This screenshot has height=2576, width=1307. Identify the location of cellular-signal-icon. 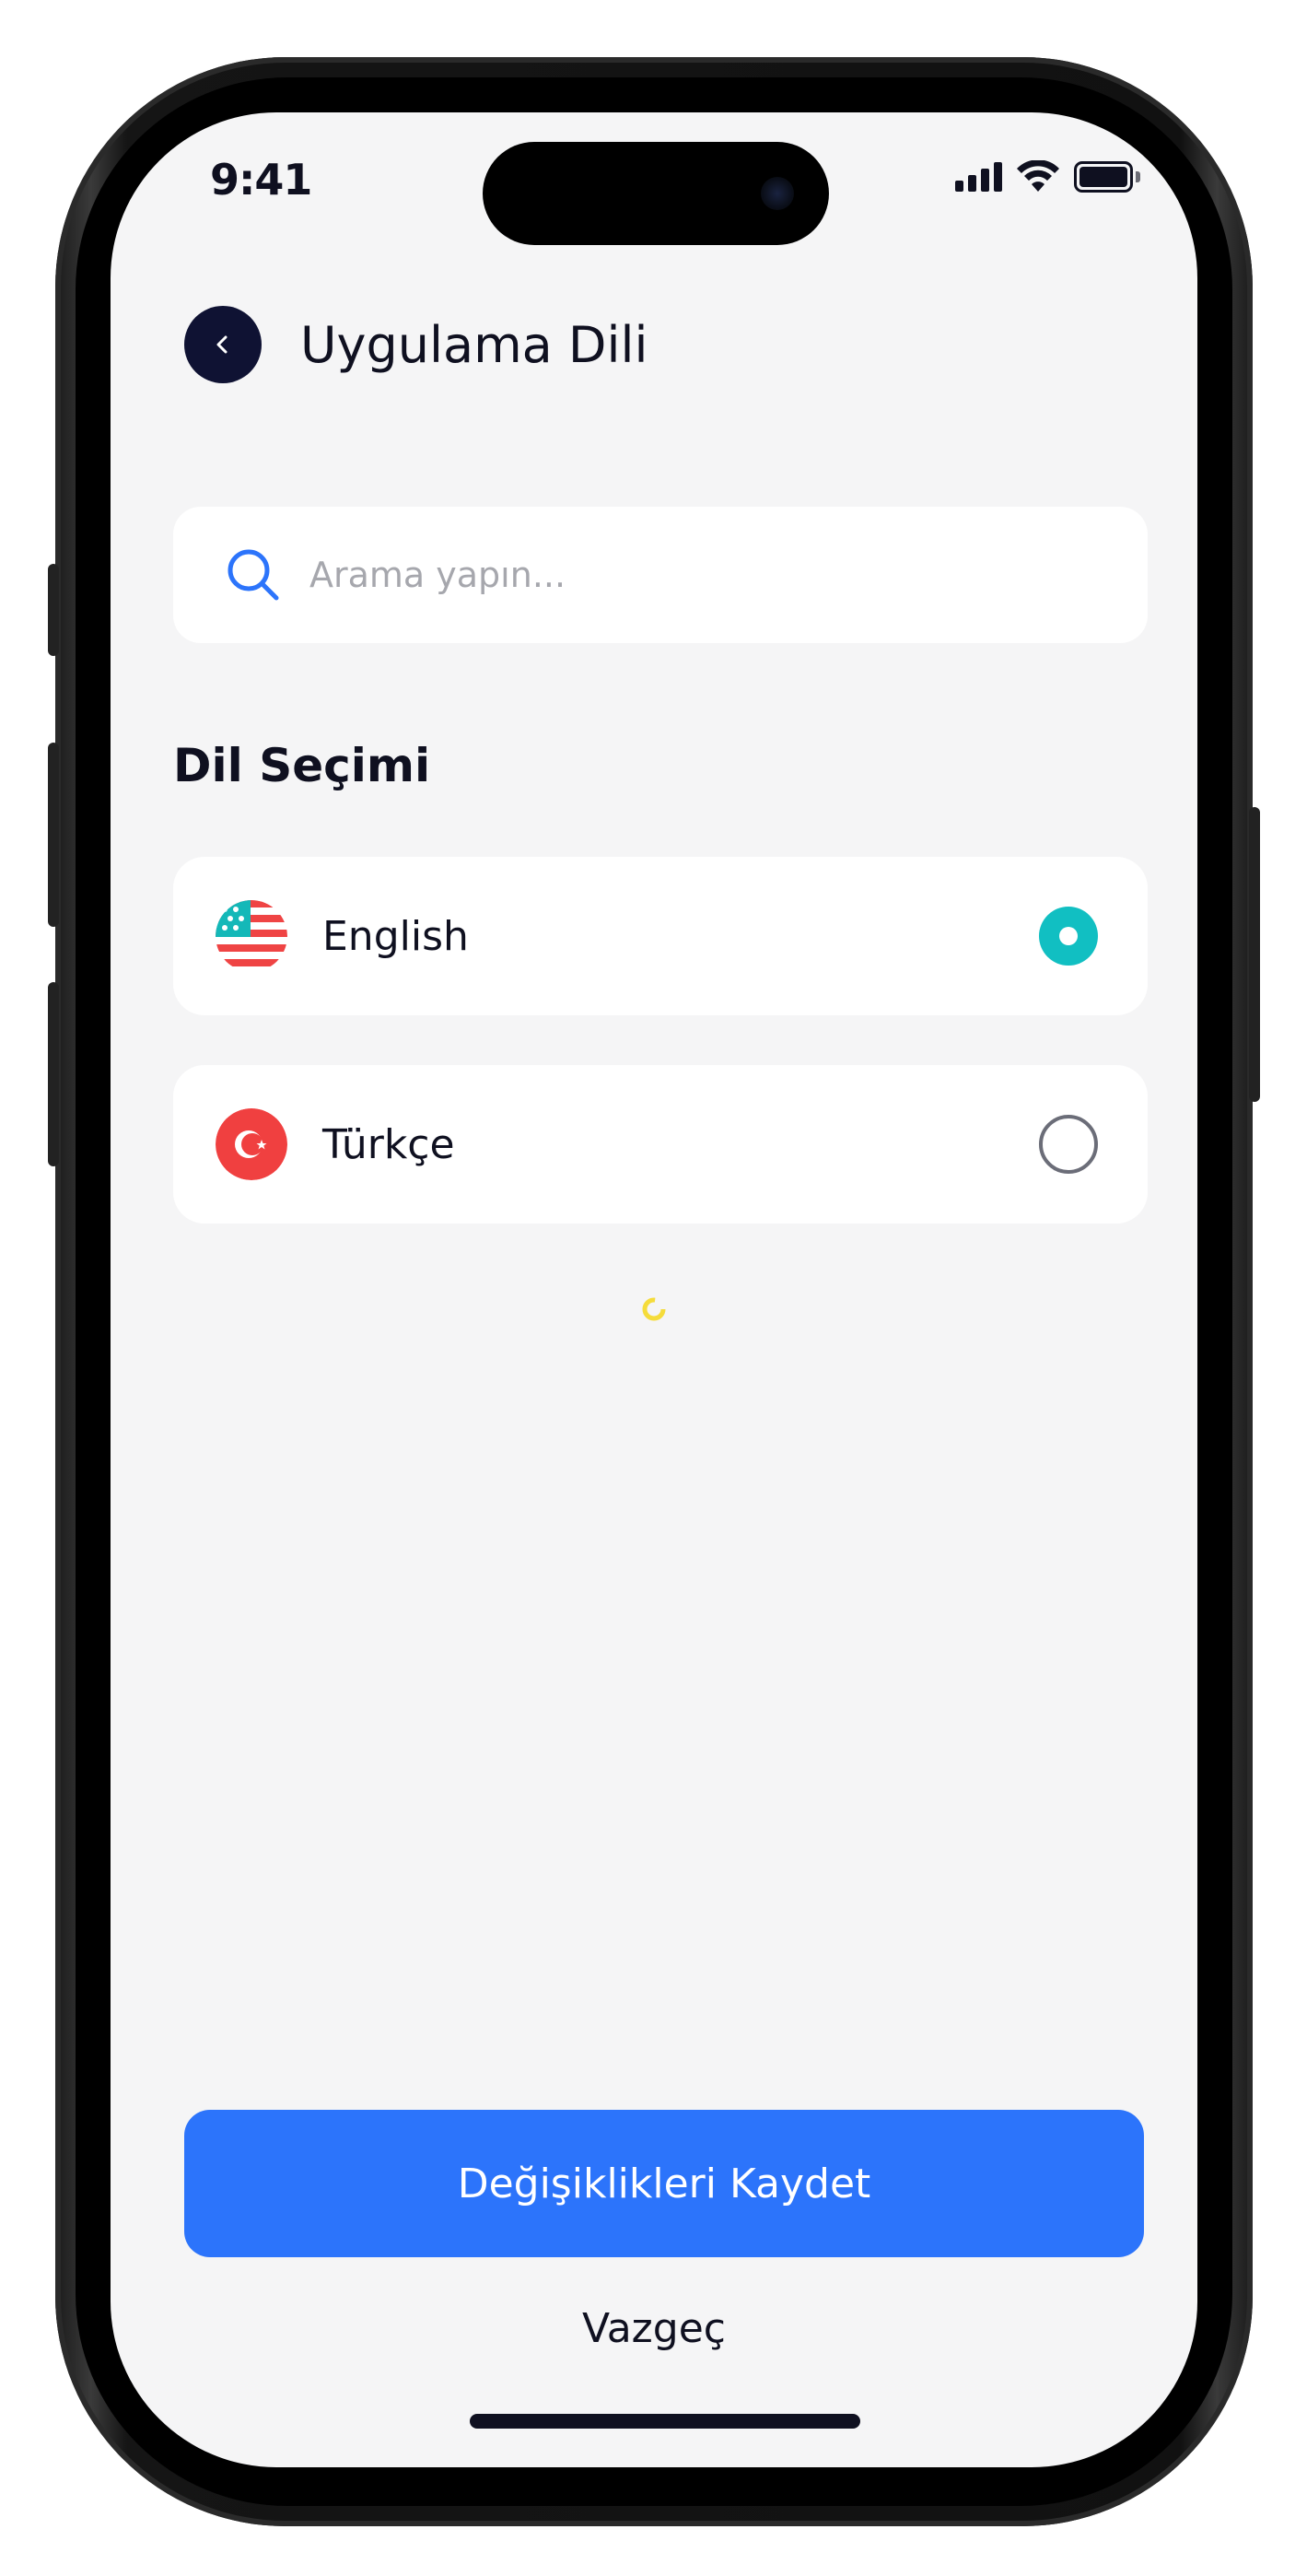
(979, 177).